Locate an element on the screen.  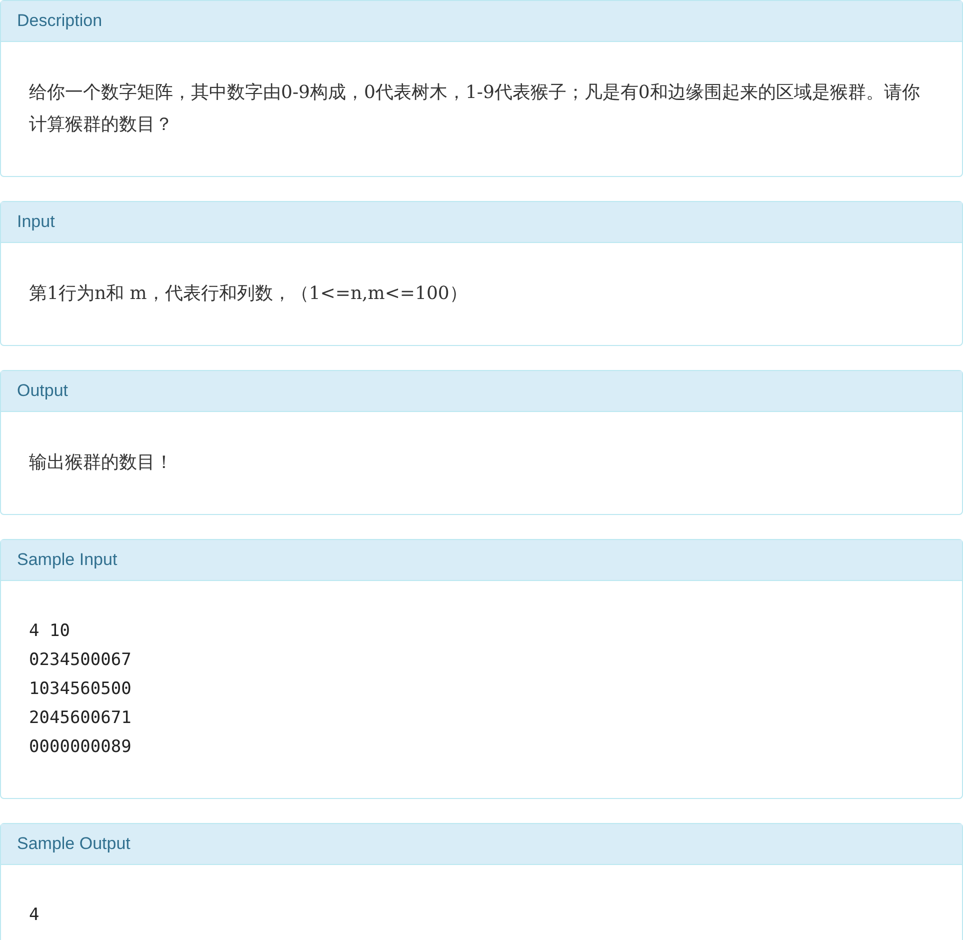
panel-heading: Input is located at coordinates (481, 222).